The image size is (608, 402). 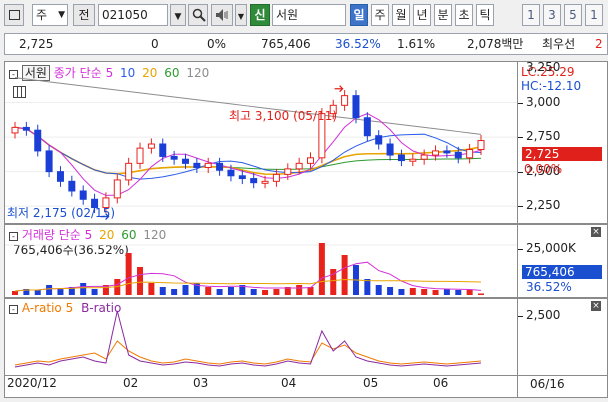 What do you see at coordinates (543, 205) in the screenshot?
I see `price-tick-3: 2,250` at bounding box center [543, 205].